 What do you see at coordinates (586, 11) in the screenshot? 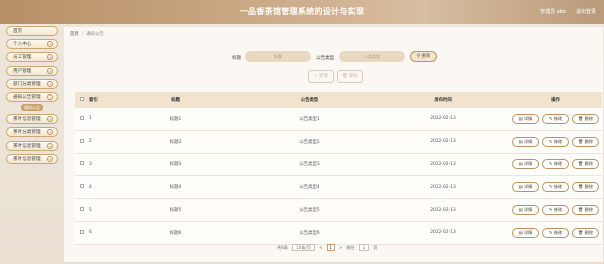
I see `logout-link: 退出登录` at bounding box center [586, 11].